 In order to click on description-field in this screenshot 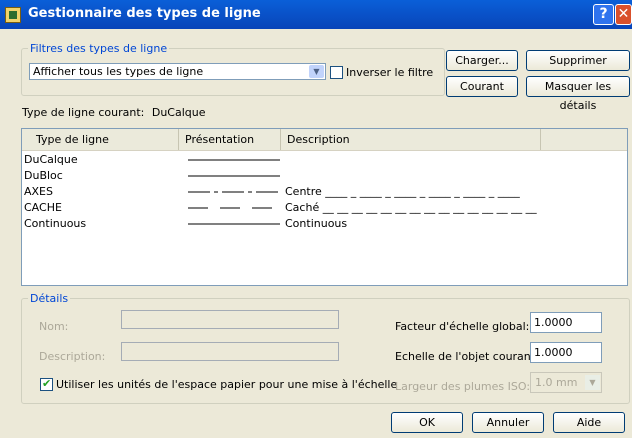, I will do `click(230, 351)`.